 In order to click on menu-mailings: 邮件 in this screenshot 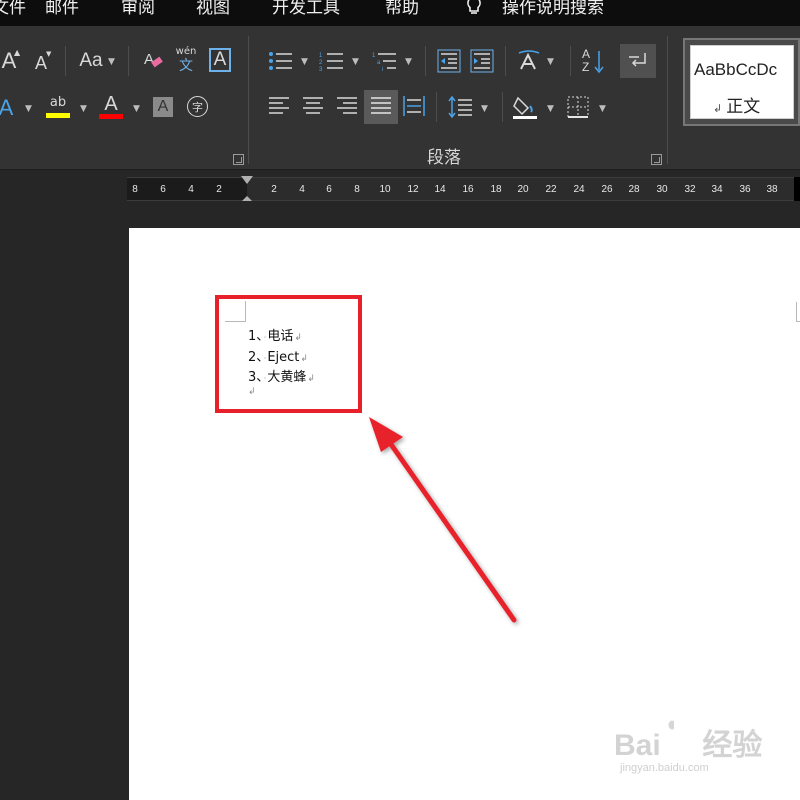, I will do `click(62, 9)`.